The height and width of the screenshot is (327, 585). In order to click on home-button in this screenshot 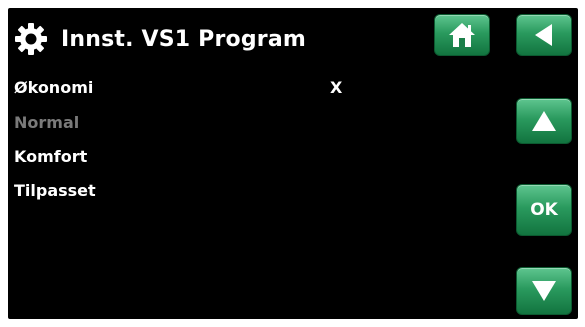, I will do `click(462, 35)`.